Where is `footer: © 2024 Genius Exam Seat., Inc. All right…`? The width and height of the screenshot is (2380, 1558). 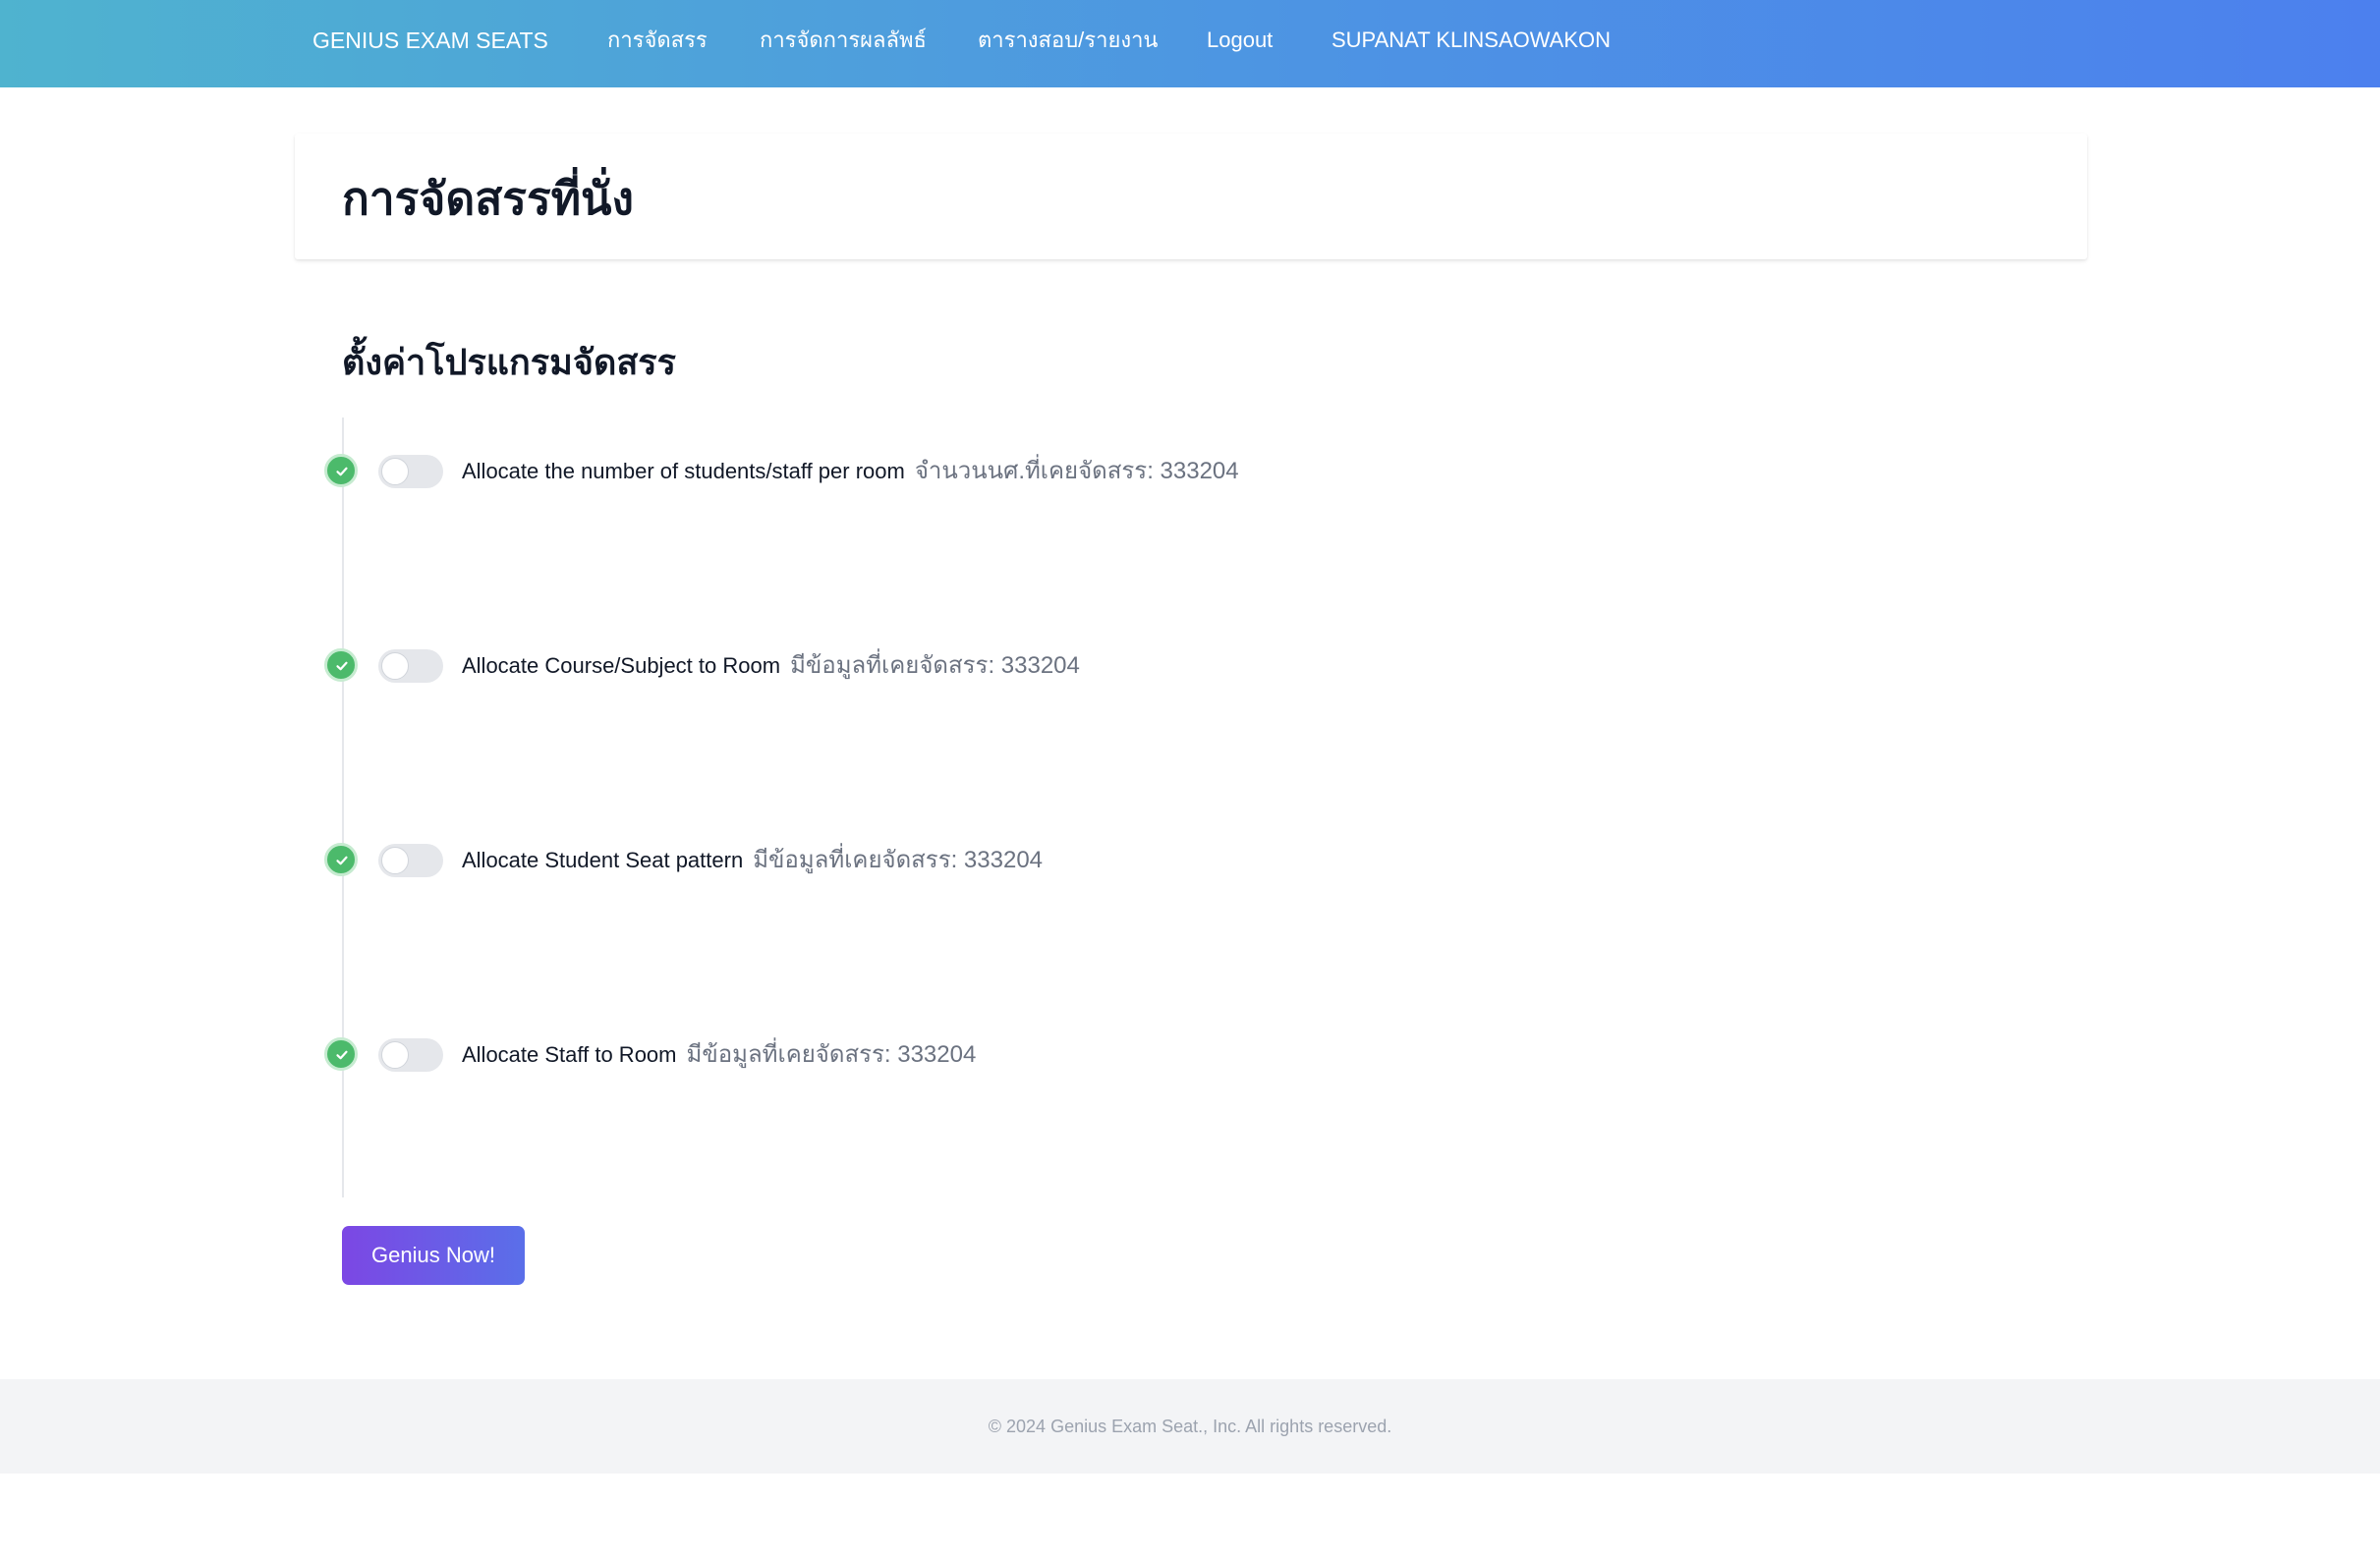 footer: © 2024 Genius Exam Seat., Inc. All right… is located at coordinates (1190, 1426).